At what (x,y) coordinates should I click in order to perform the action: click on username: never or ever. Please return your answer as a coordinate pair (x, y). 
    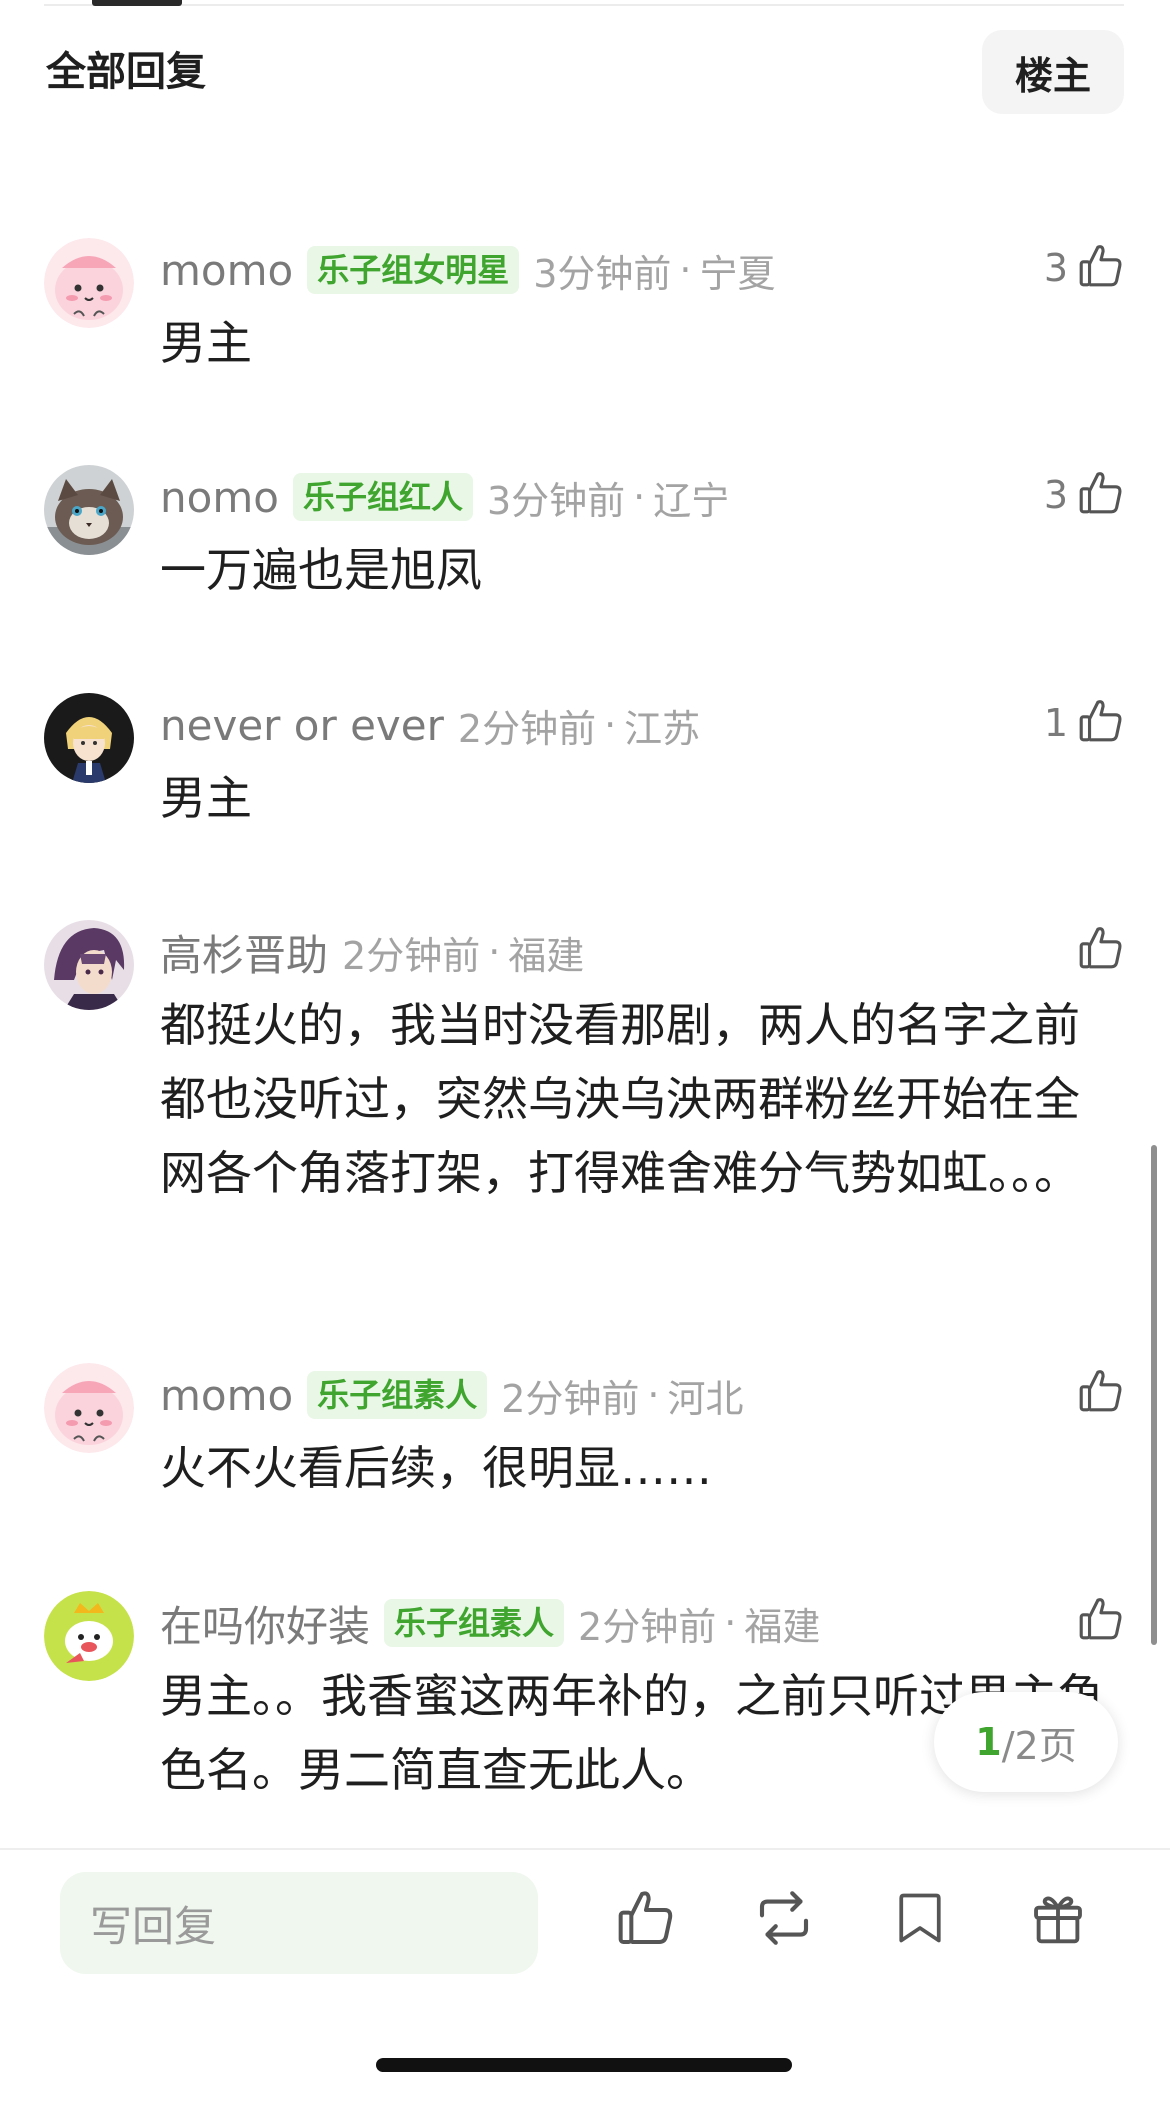
    Looking at the image, I should click on (302, 725).